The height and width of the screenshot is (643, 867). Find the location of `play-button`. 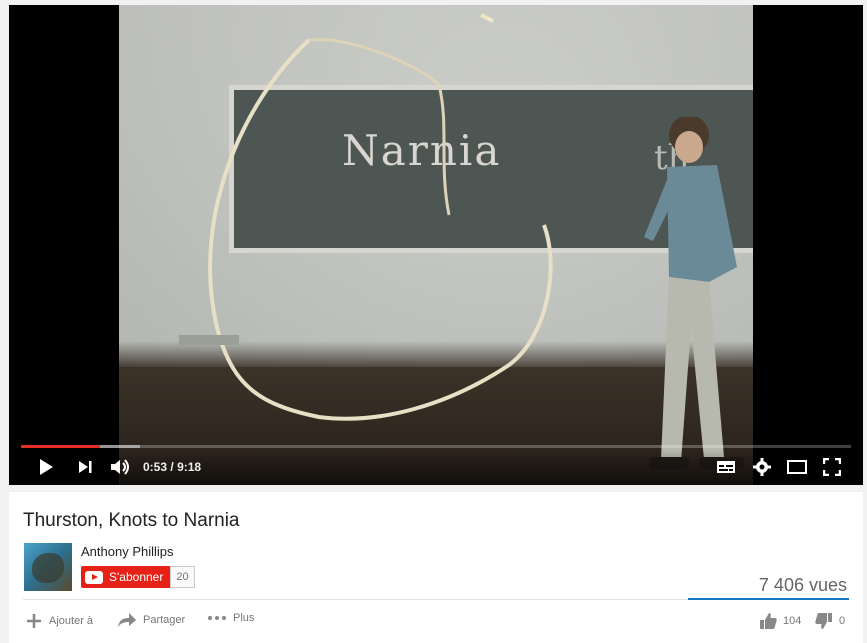

play-button is located at coordinates (46, 467).